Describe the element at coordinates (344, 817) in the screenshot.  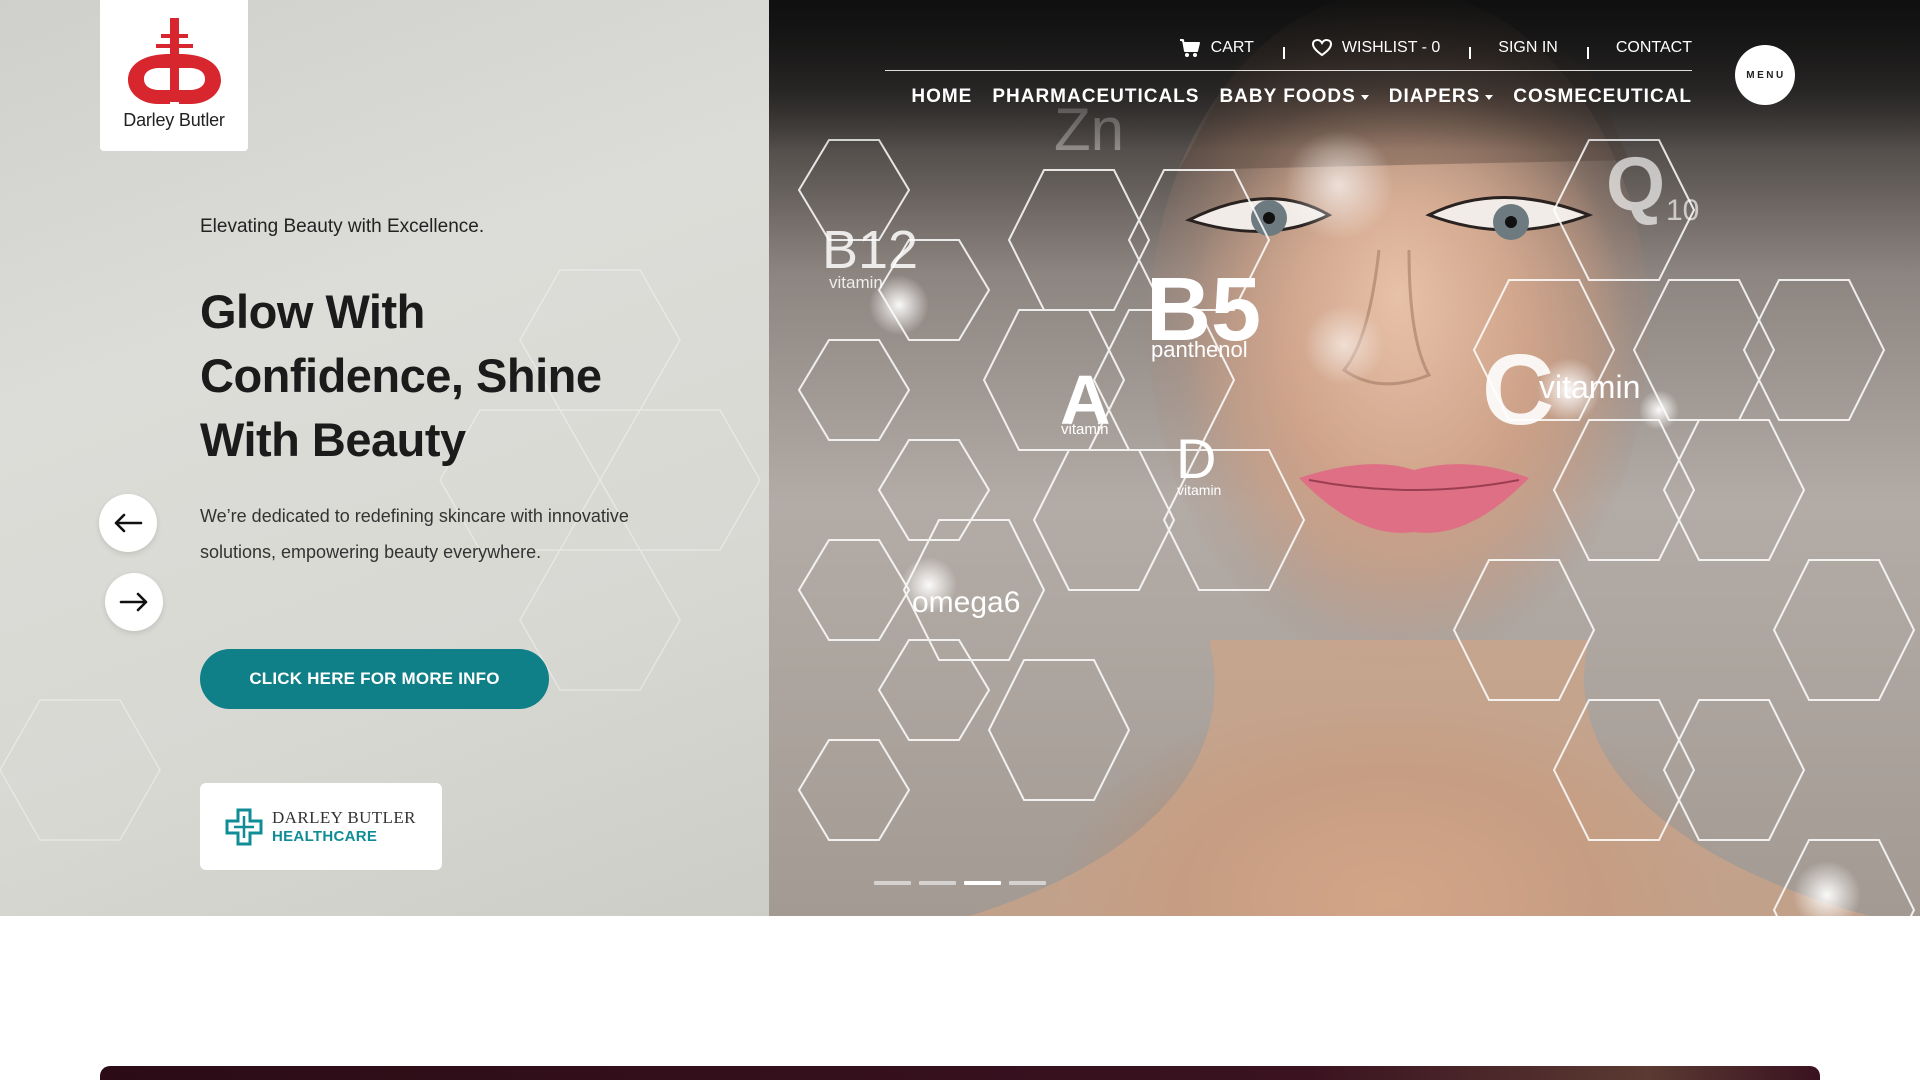
I see `partner-name: DARLEY BUTLER` at that location.